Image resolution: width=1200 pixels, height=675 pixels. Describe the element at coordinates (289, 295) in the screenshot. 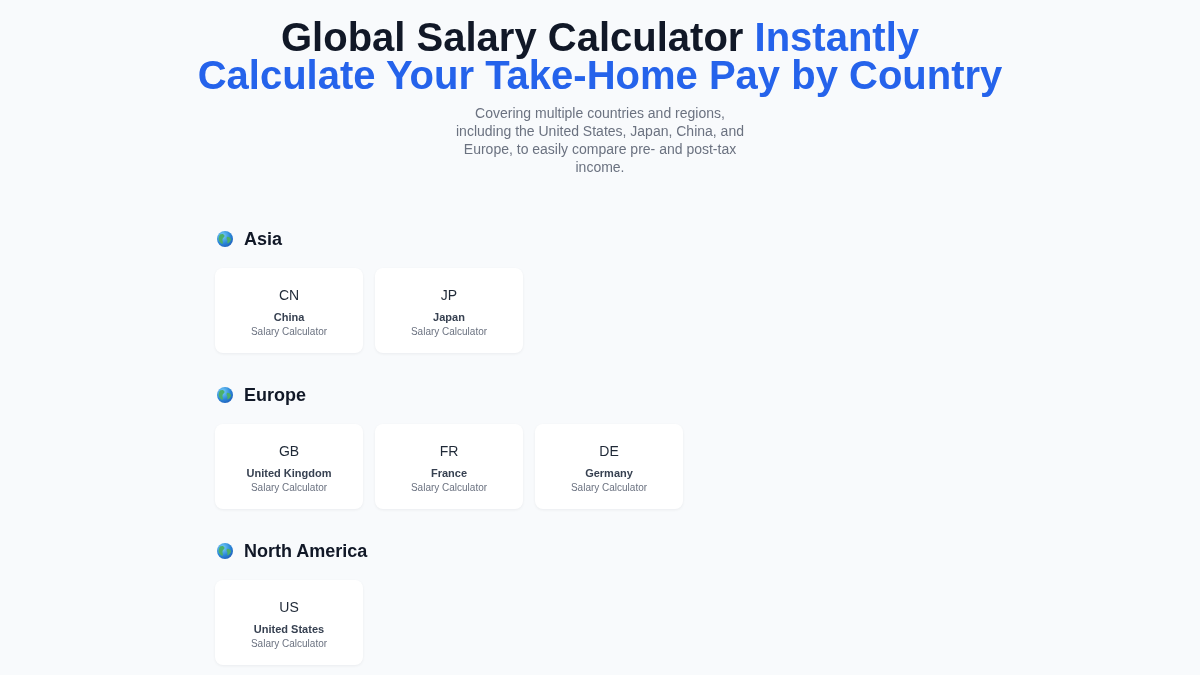

I see `country-code: CN` at that location.